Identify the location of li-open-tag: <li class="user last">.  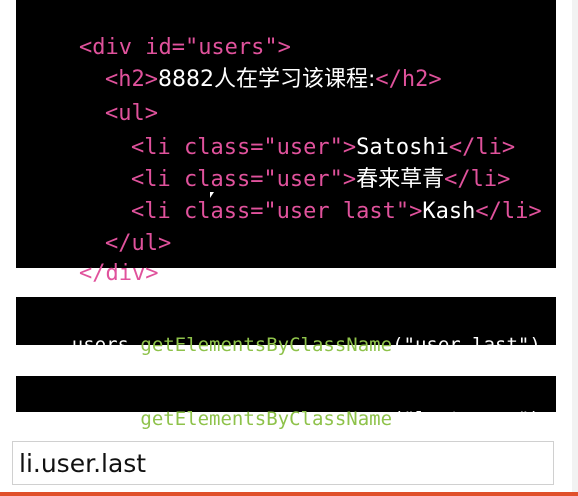
(276, 211).